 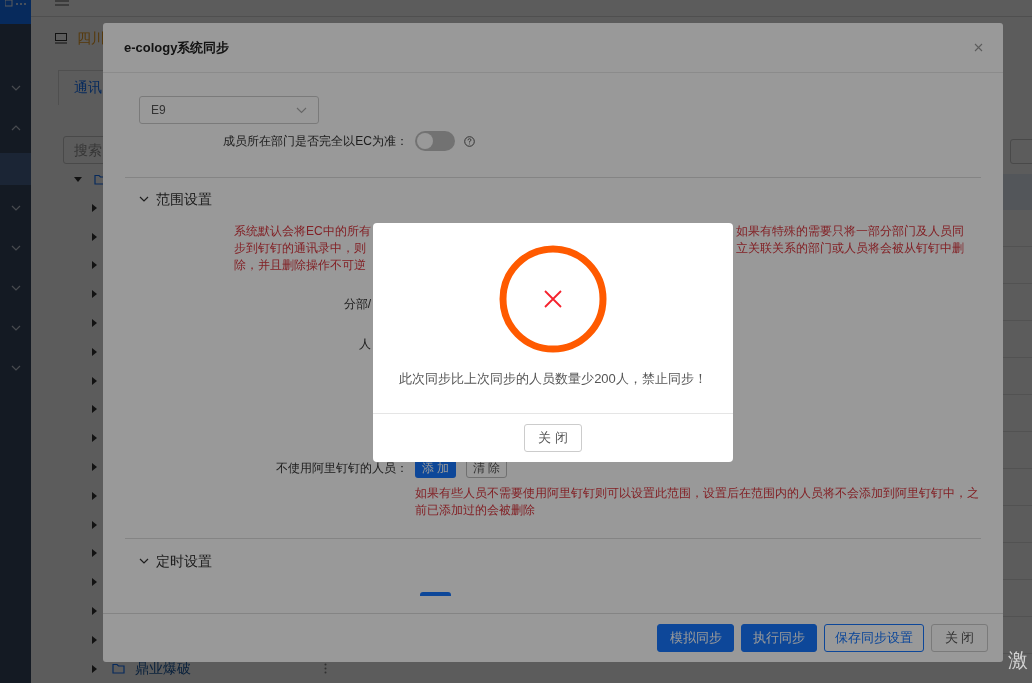 What do you see at coordinates (341, 468) in the screenshot?
I see `field-label: 不使用阿里钉钉的人员：` at bounding box center [341, 468].